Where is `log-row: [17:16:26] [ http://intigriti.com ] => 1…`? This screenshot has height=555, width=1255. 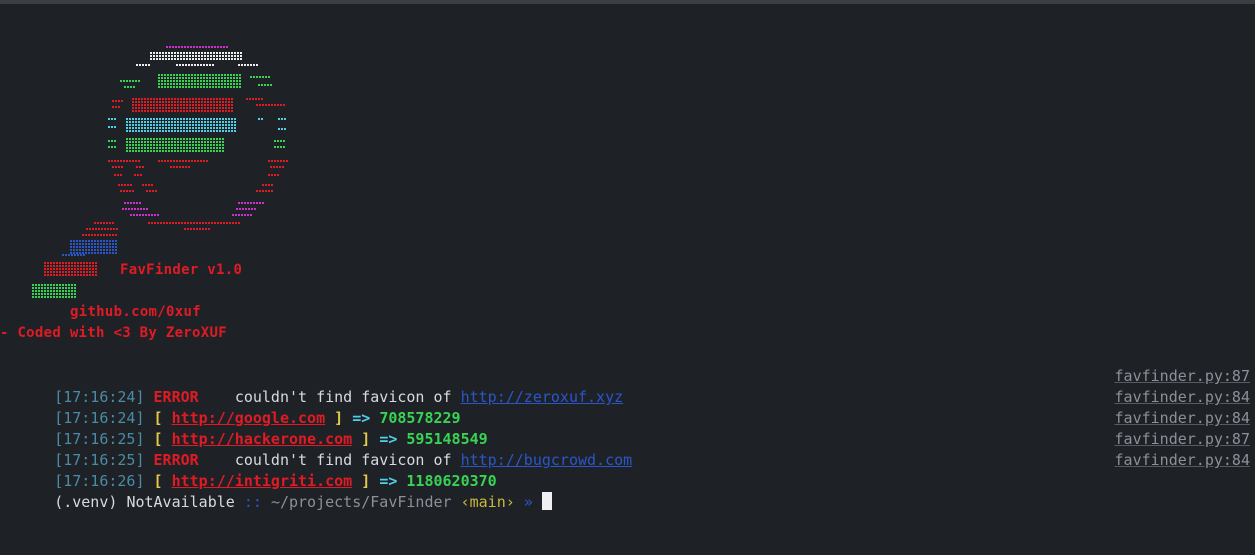 log-row: [17:16:26] [ http://intigriti.com ] => 1… is located at coordinates (627, 470).